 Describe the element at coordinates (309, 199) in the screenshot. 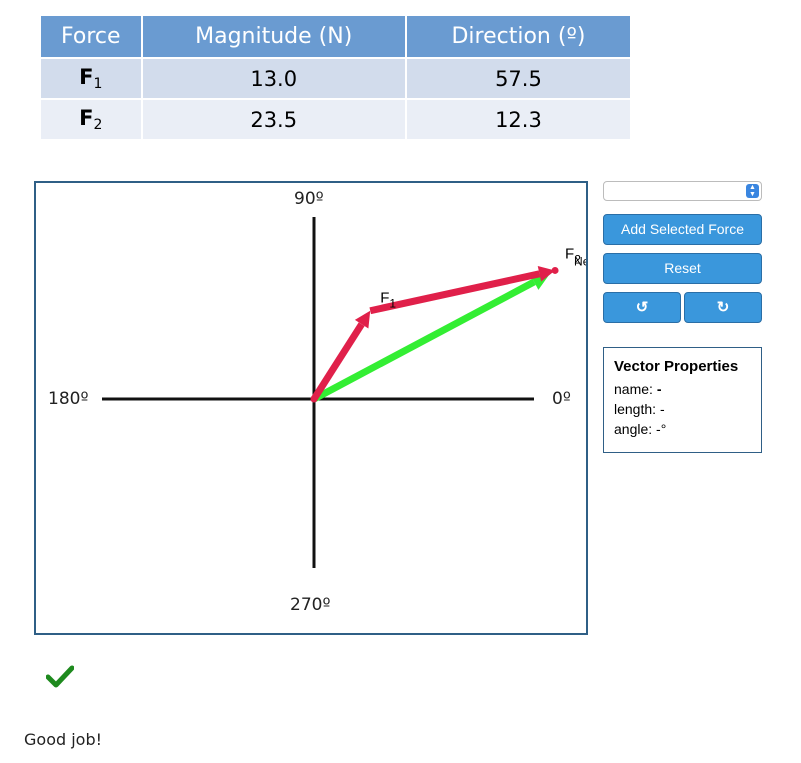

I see `axis-label-90: 90º` at that location.